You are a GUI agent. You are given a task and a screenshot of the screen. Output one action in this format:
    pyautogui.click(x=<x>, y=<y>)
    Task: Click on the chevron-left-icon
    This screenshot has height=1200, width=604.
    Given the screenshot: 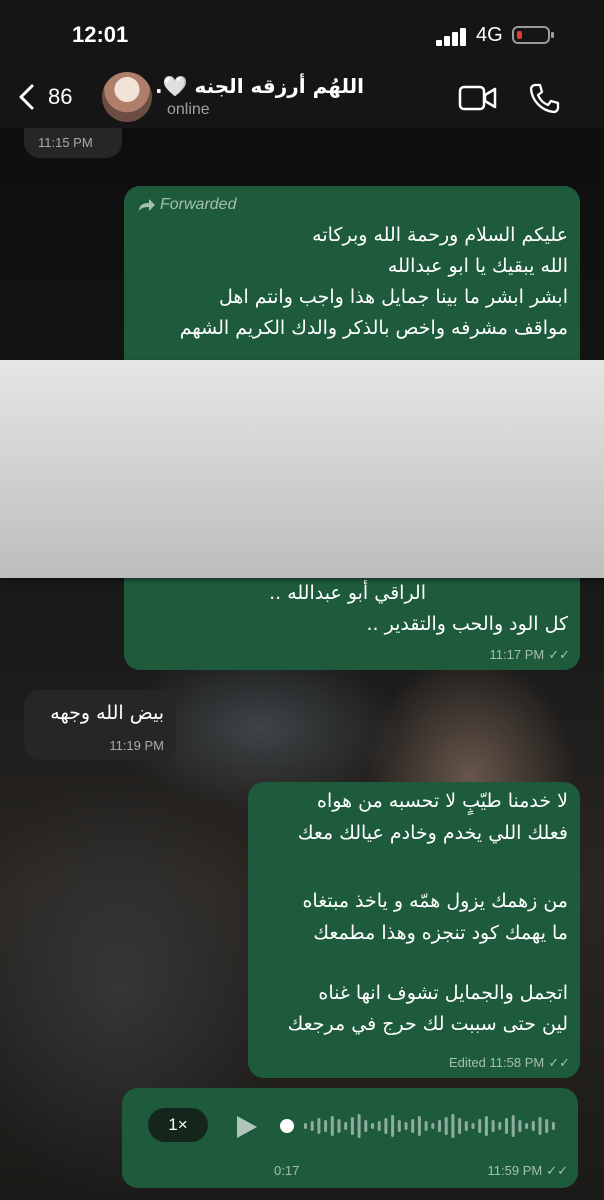 What is the action you would take?
    pyautogui.click(x=26, y=97)
    